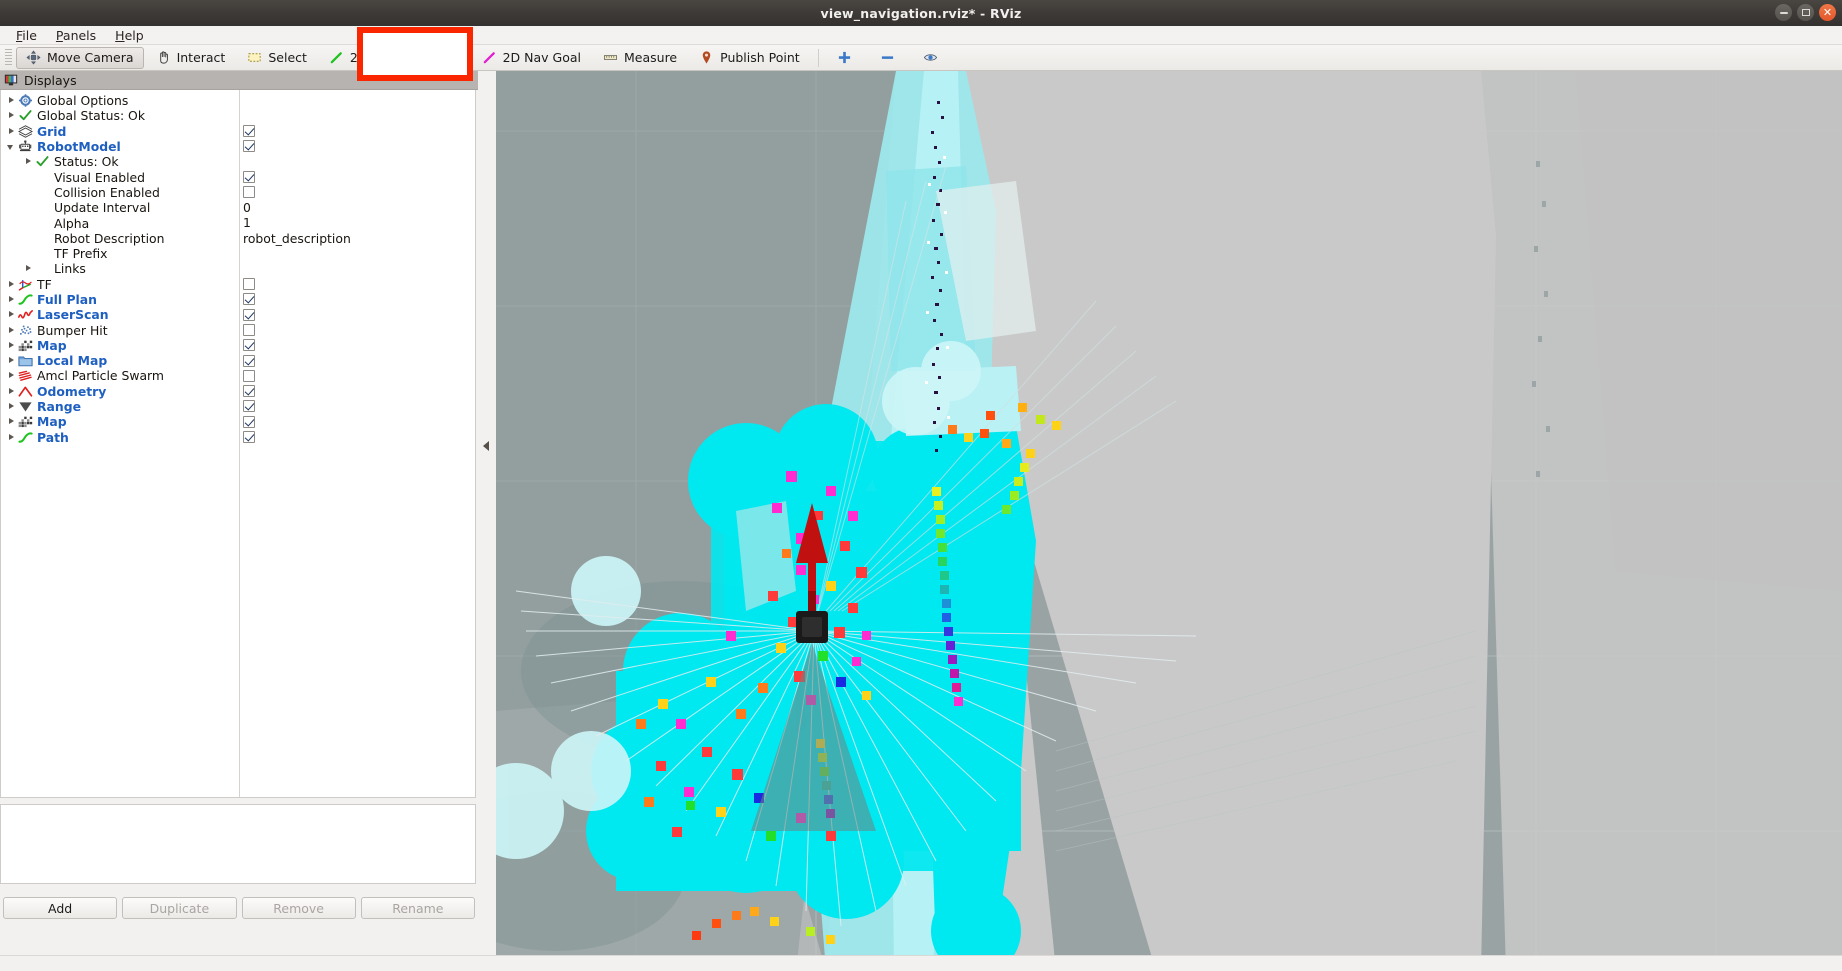  Describe the element at coordinates (486, 446) in the screenshot. I see `collapse-panel-arrow-icon` at that location.